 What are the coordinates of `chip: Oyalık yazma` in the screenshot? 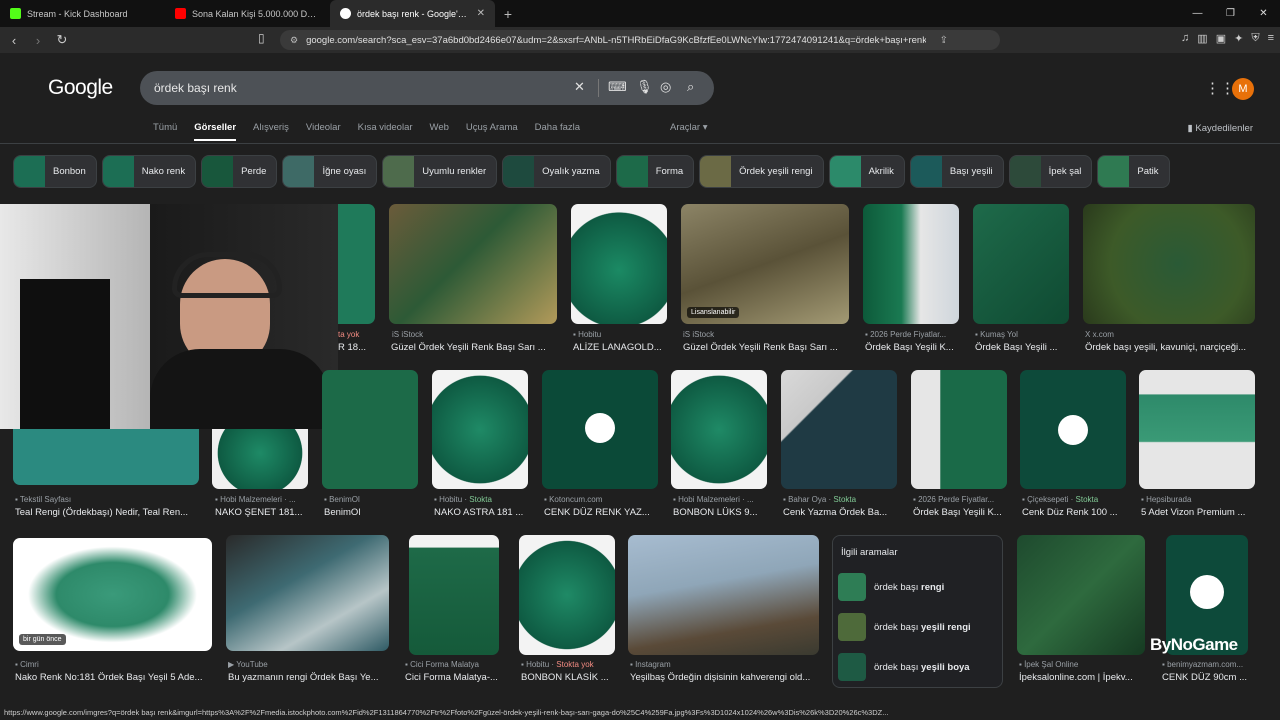 It's located at (556, 171).